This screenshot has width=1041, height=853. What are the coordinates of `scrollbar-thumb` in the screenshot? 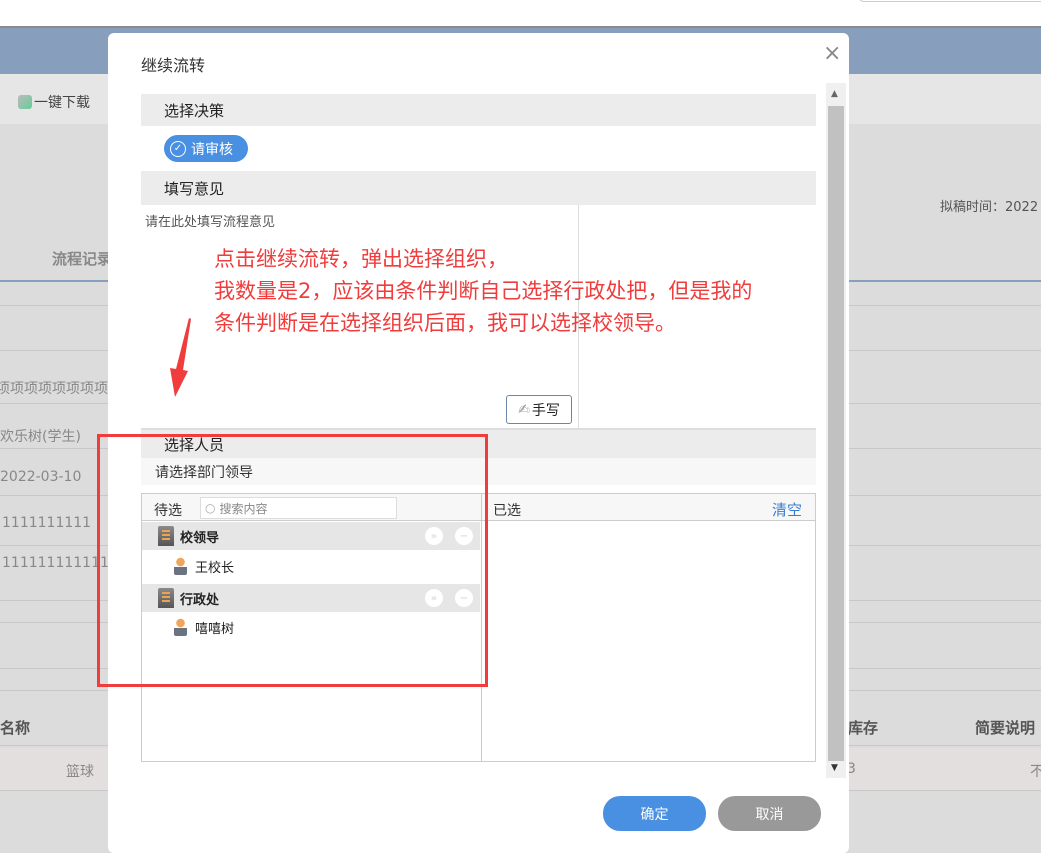 It's located at (836, 433).